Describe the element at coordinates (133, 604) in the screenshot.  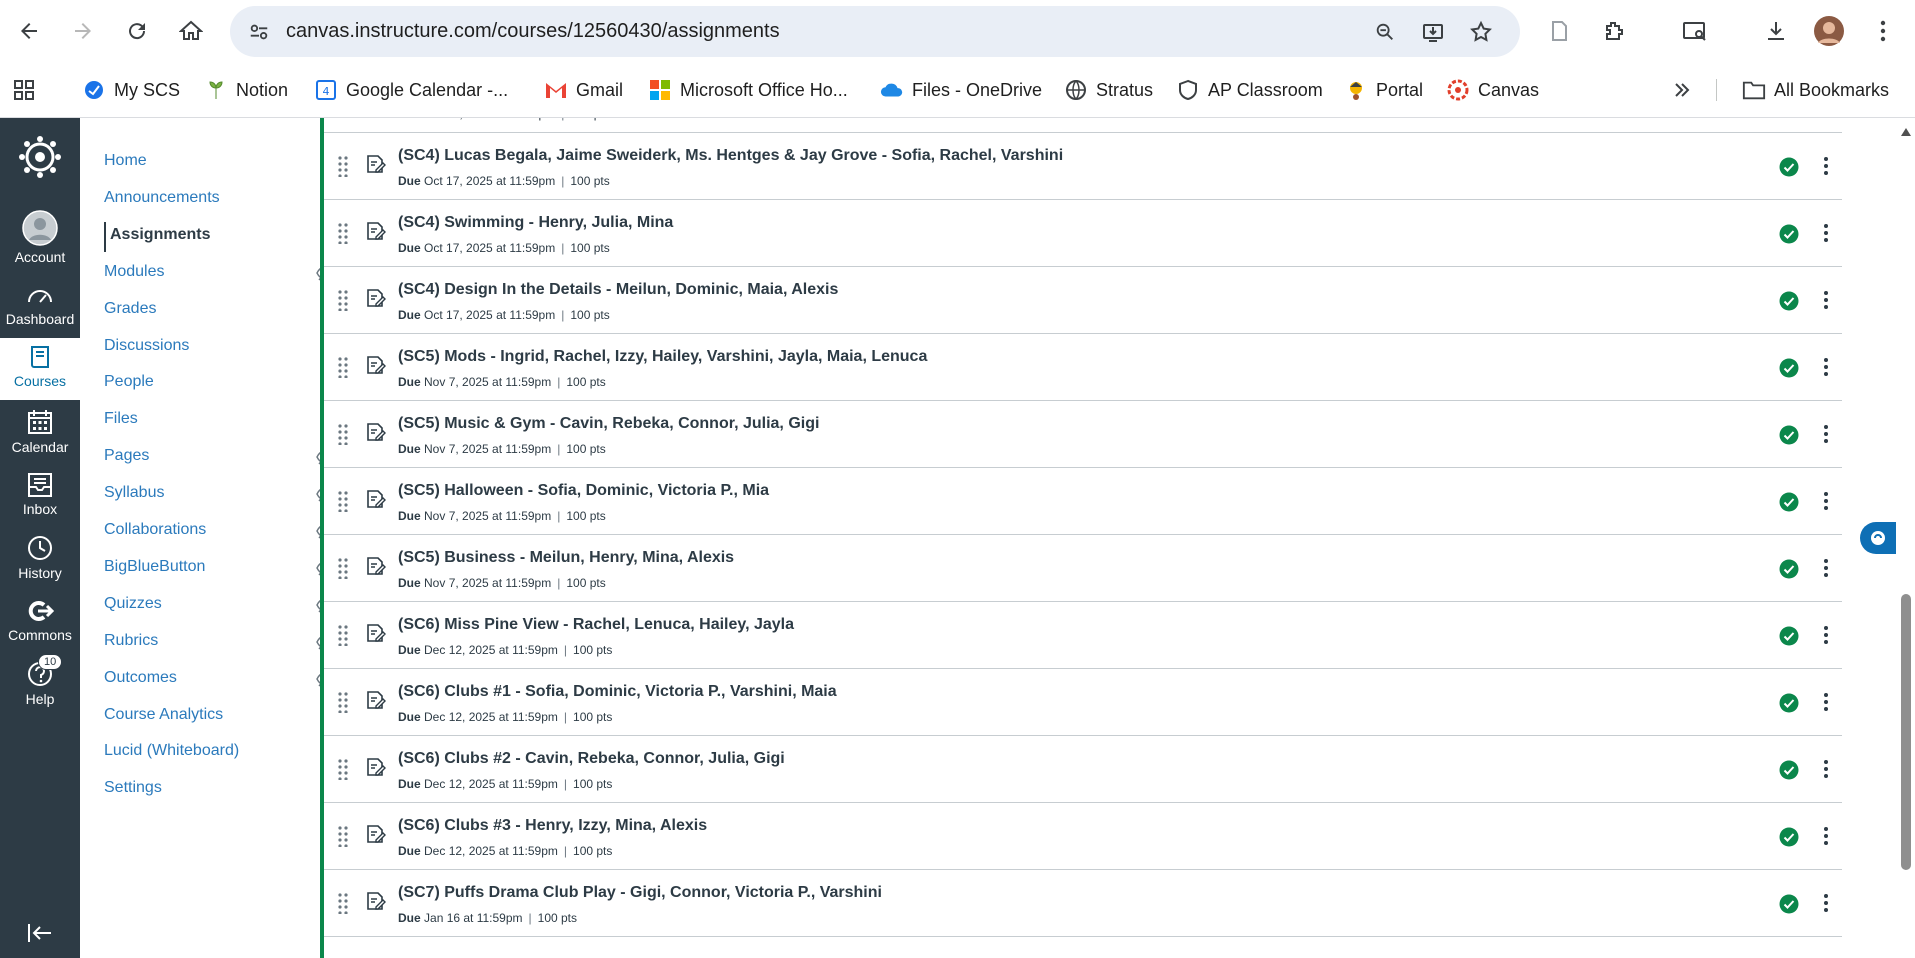
I see `course-nav-quizzes: Quizzes` at that location.